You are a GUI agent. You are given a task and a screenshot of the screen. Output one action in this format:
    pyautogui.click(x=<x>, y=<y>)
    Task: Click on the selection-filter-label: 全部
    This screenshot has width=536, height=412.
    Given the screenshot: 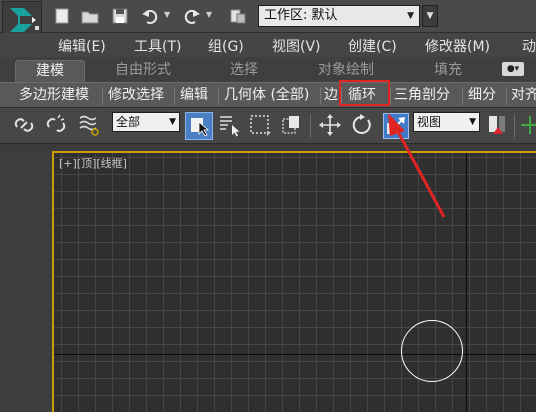 What is the action you would take?
    pyautogui.click(x=128, y=122)
    